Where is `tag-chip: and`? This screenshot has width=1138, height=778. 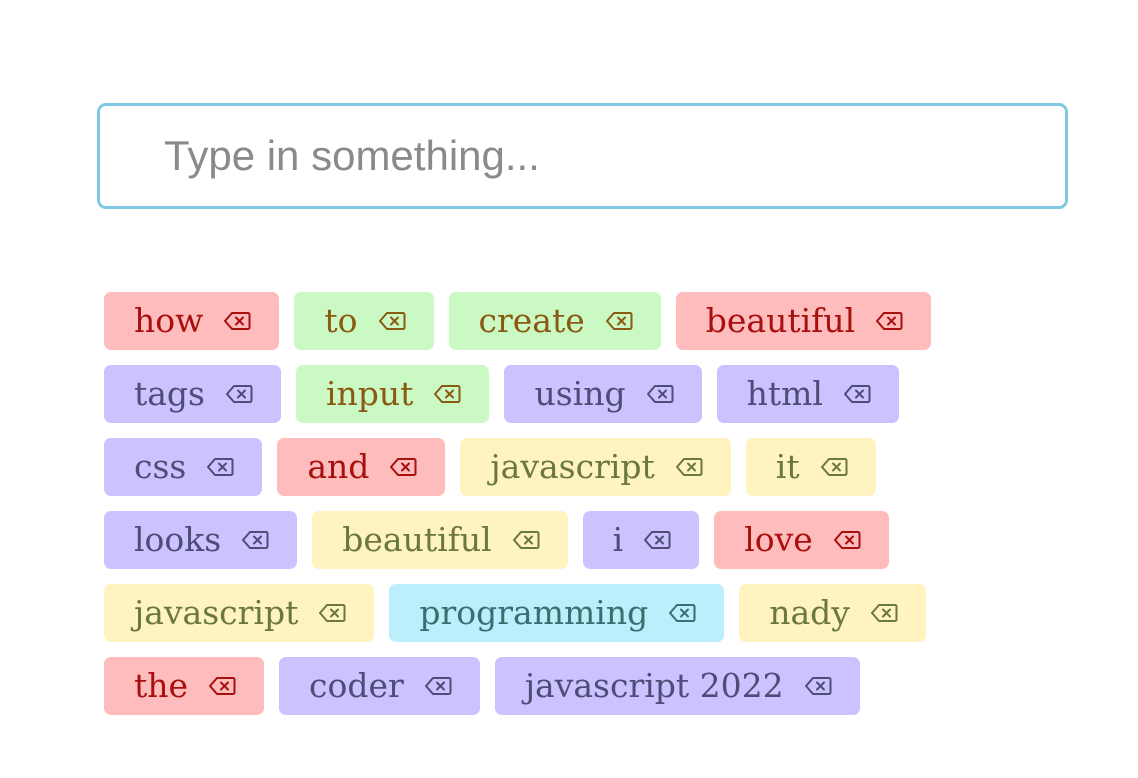 tag-chip: and is located at coordinates (361, 467).